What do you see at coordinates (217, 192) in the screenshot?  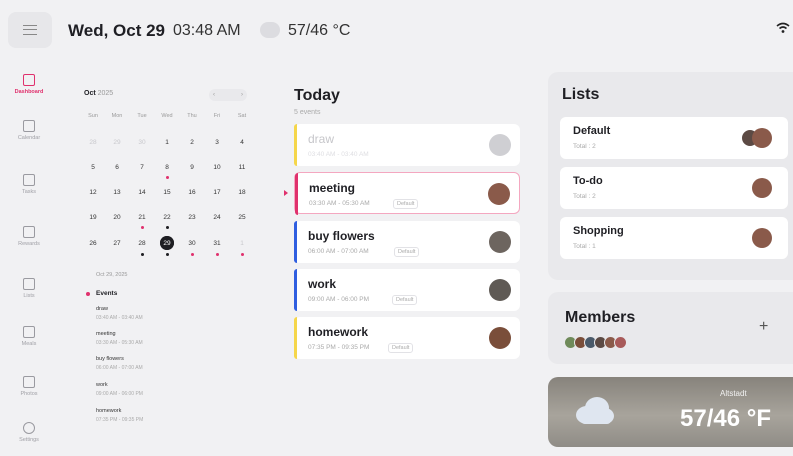 I see `calendar-day: 17` at bounding box center [217, 192].